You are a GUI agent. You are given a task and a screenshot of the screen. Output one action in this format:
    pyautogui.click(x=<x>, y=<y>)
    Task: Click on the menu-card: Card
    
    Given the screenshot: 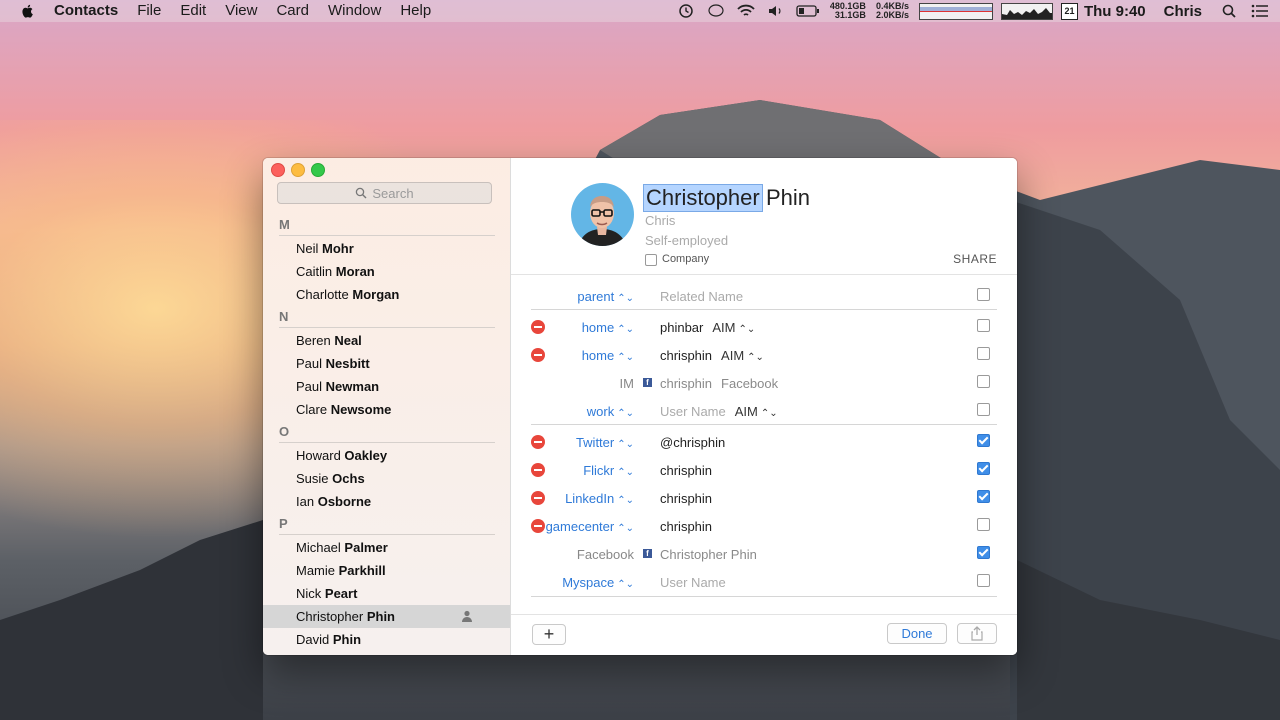 What is the action you would take?
    pyautogui.click(x=292, y=11)
    